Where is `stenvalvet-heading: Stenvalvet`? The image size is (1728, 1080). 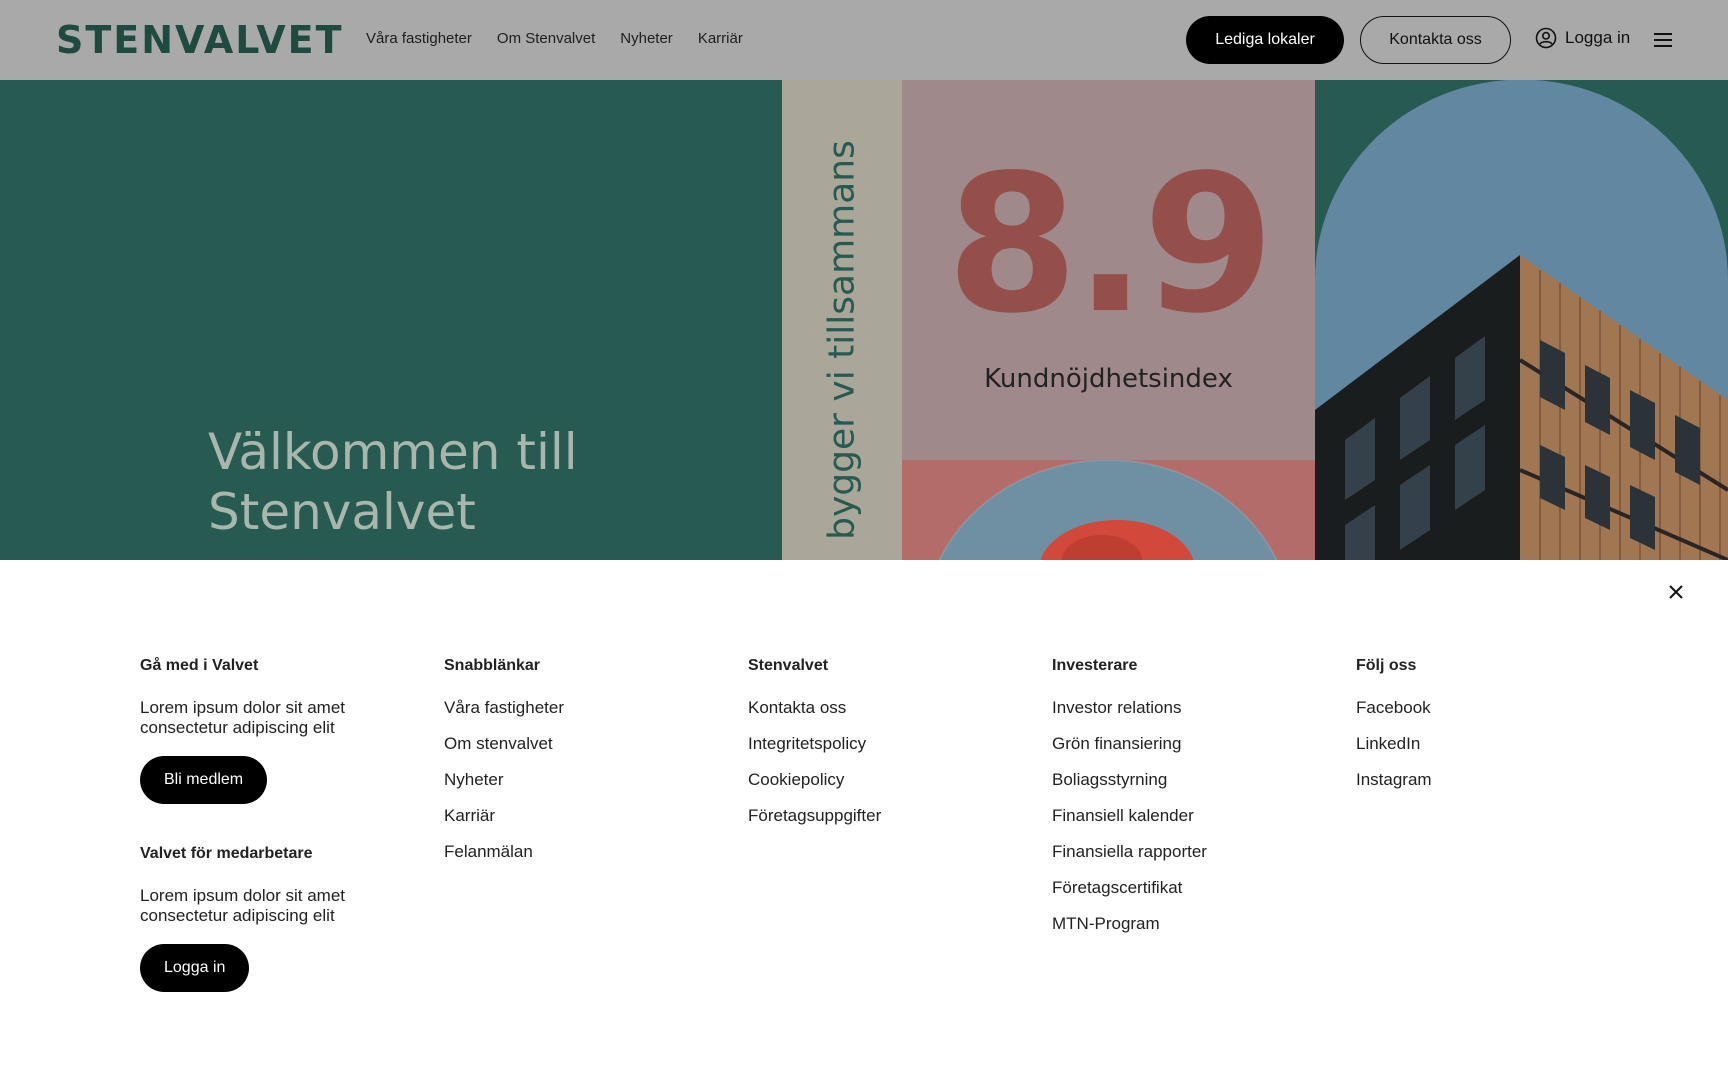
stenvalvet-heading: Stenvalvet is located at coordinates (788, 665).